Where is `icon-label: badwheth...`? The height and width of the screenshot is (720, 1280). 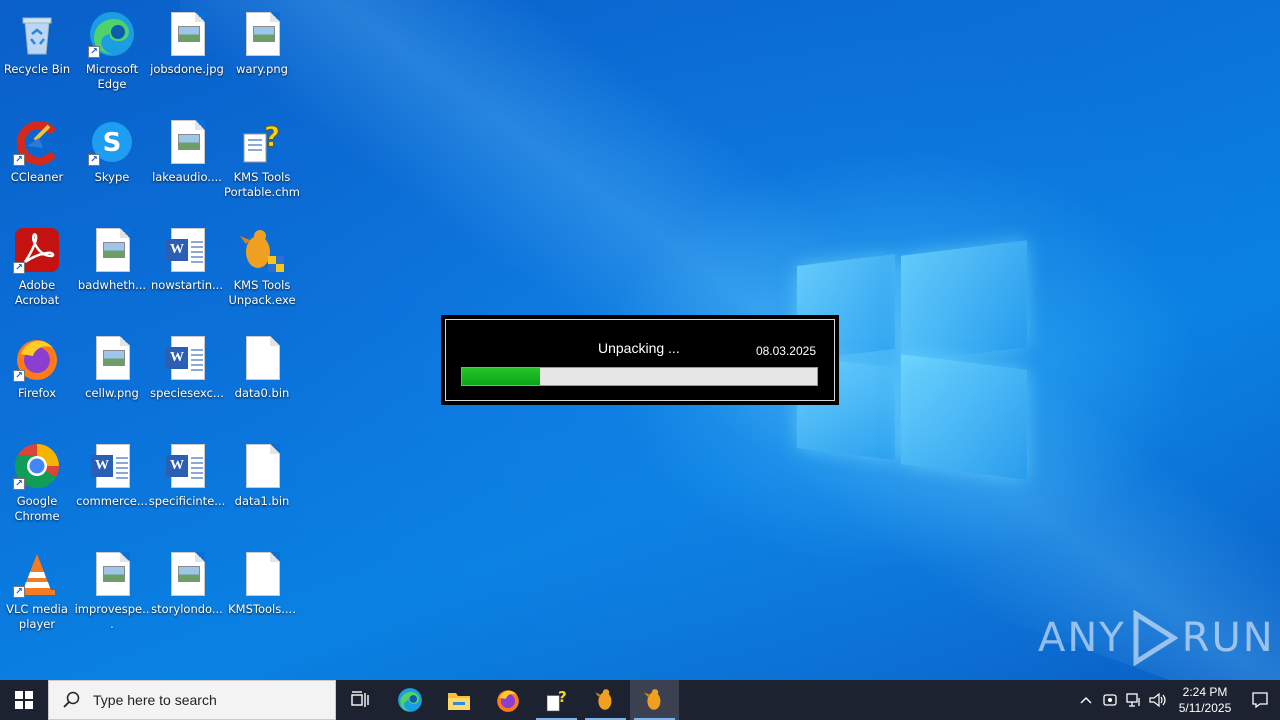
icon-label: badwheth... is located at coordinates (112, 285).